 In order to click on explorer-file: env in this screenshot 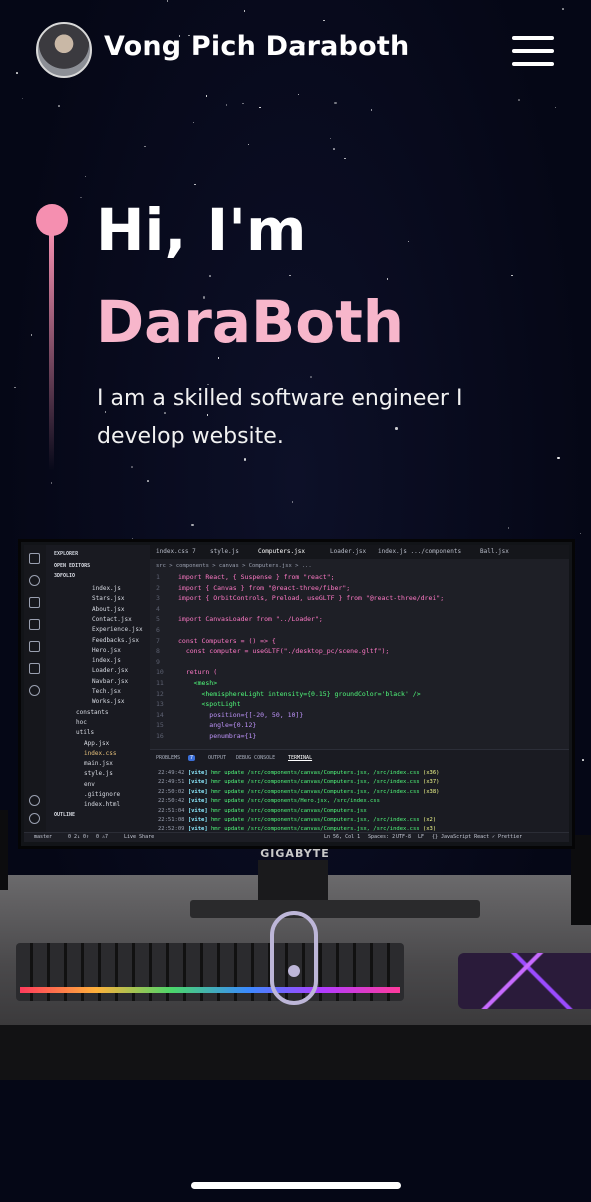, I will do `click(89, 786)`.